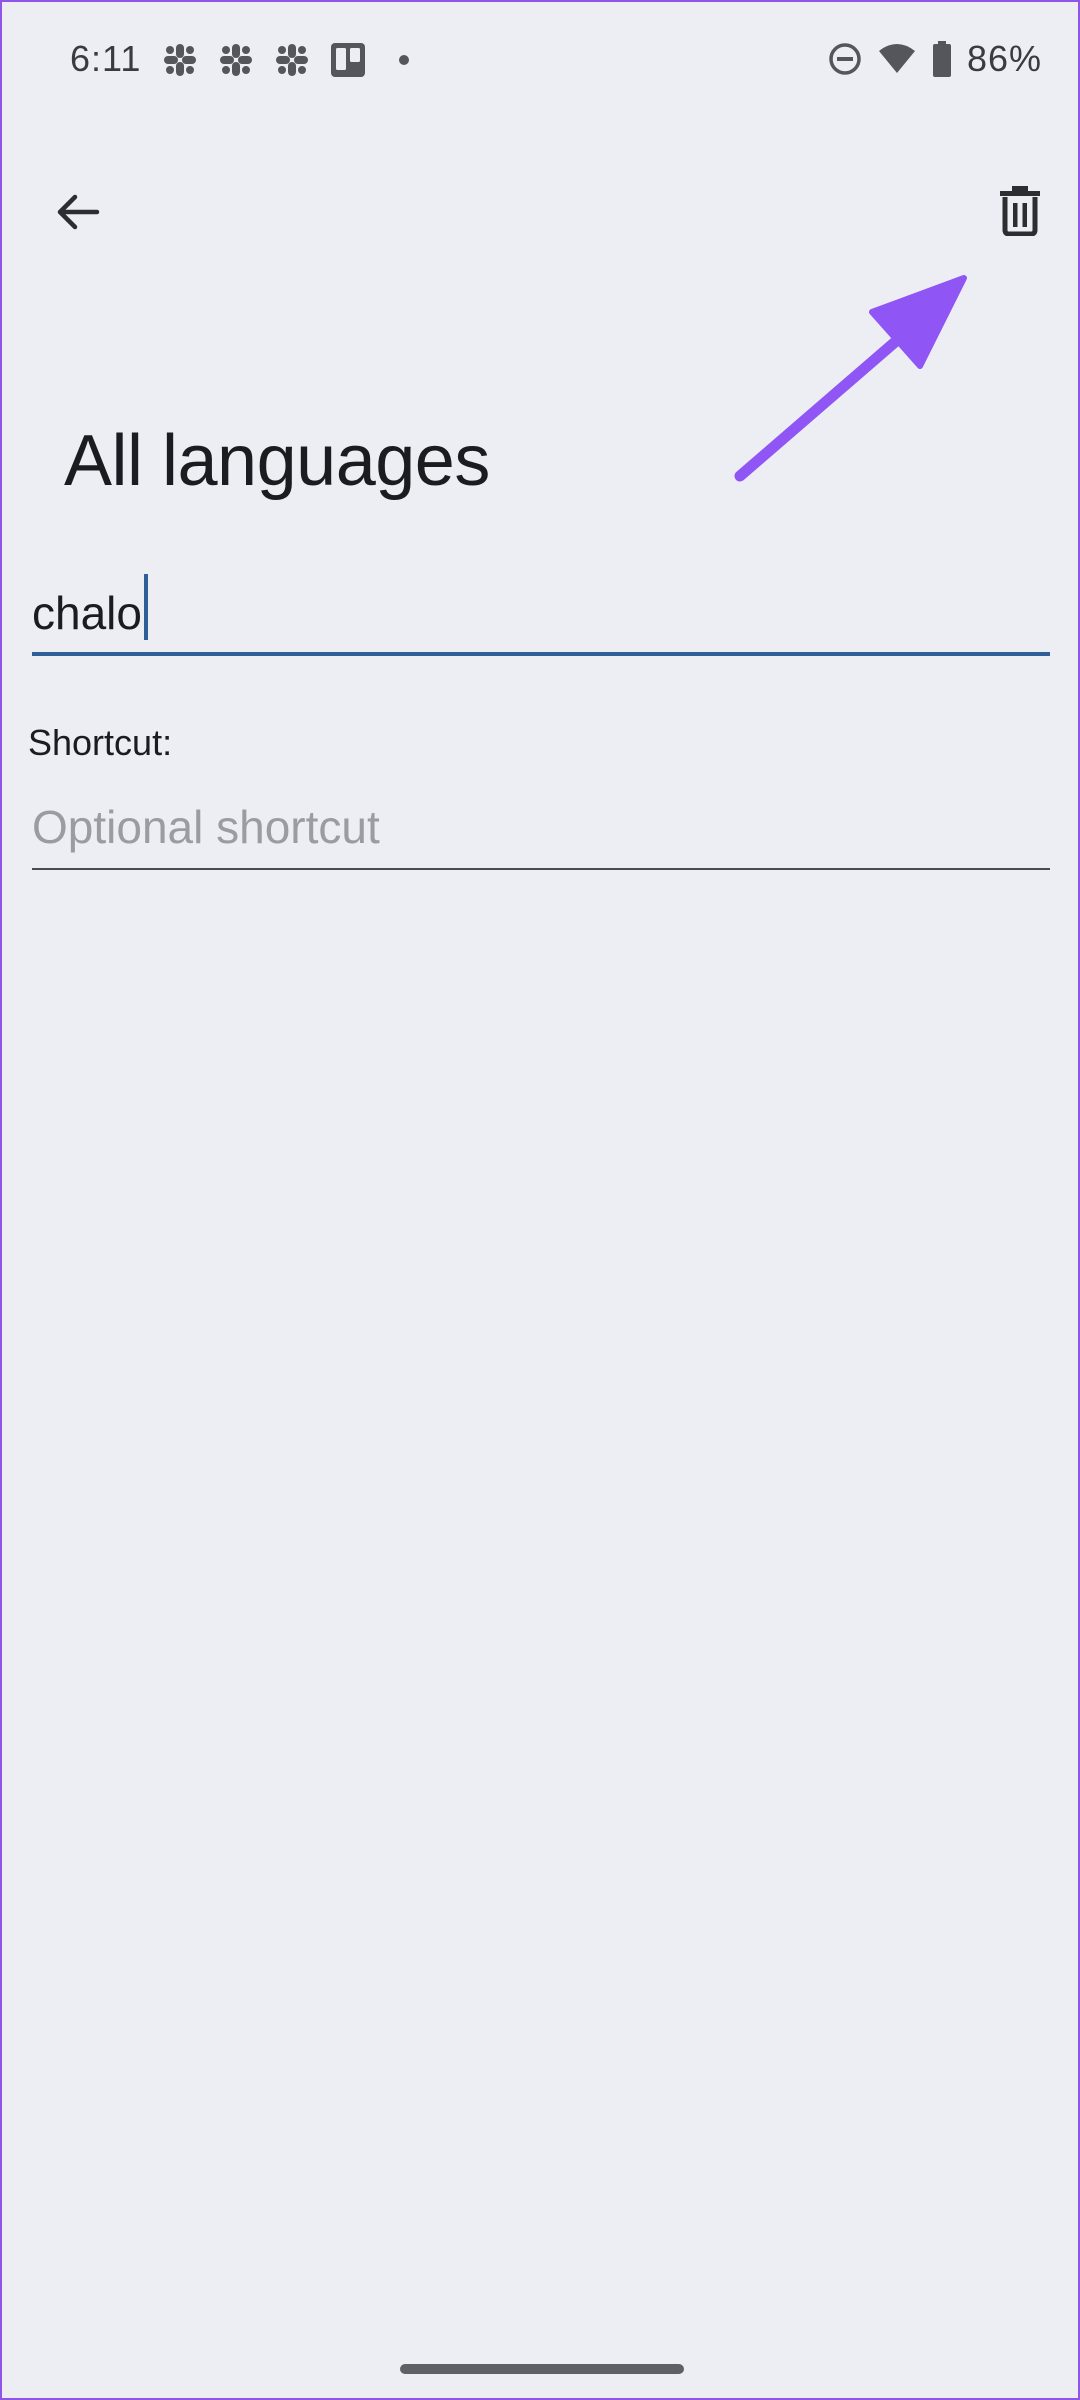 The width and height of the screenshot is (1080, 2400). I want to click on page-title: All languages, so click(277, 461).